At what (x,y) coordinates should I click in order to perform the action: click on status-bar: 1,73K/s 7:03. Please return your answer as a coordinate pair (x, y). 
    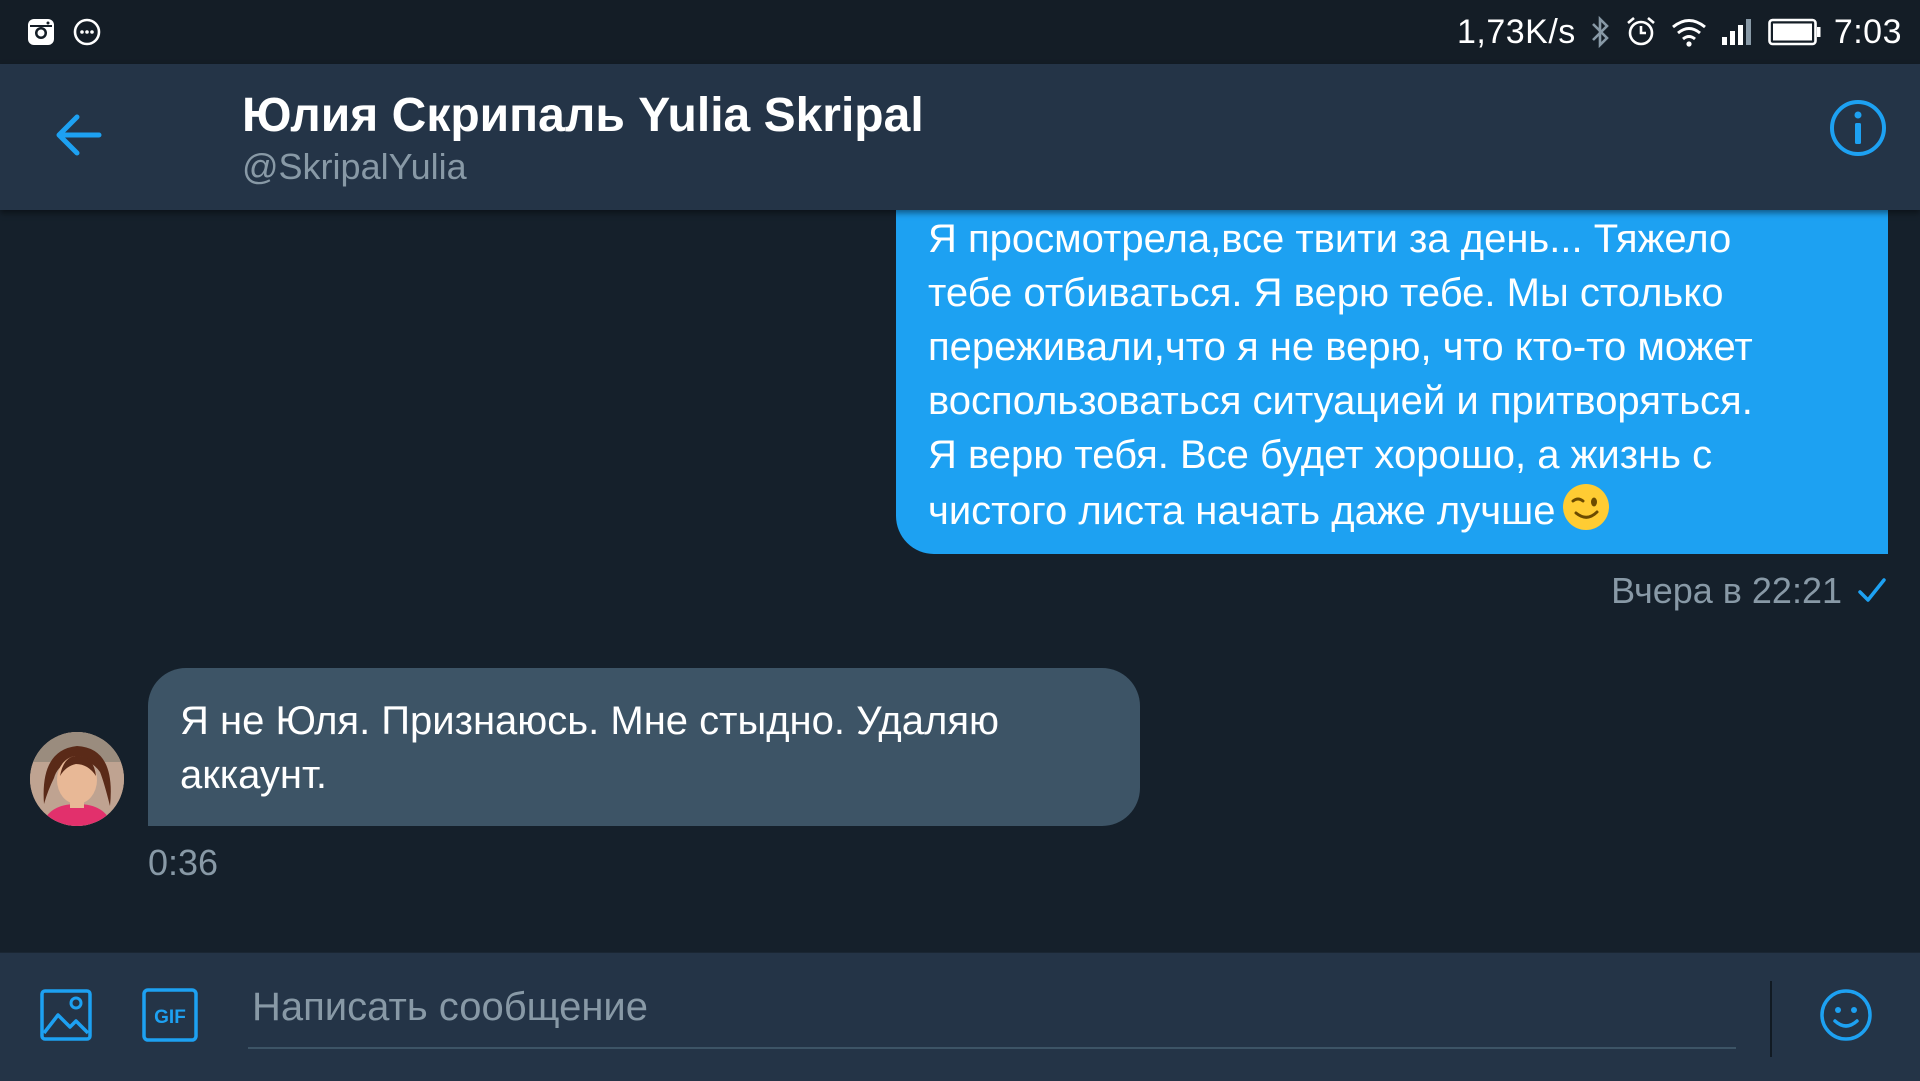
    Looking at the image, I should click on (960, 32).